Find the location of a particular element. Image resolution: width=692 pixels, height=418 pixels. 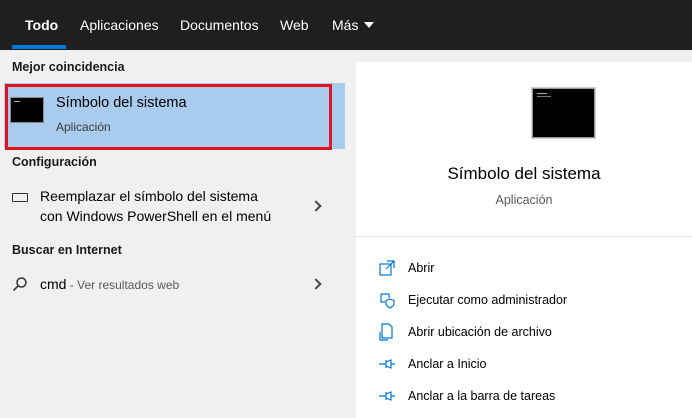

divider is located at coordinates (524, 236).